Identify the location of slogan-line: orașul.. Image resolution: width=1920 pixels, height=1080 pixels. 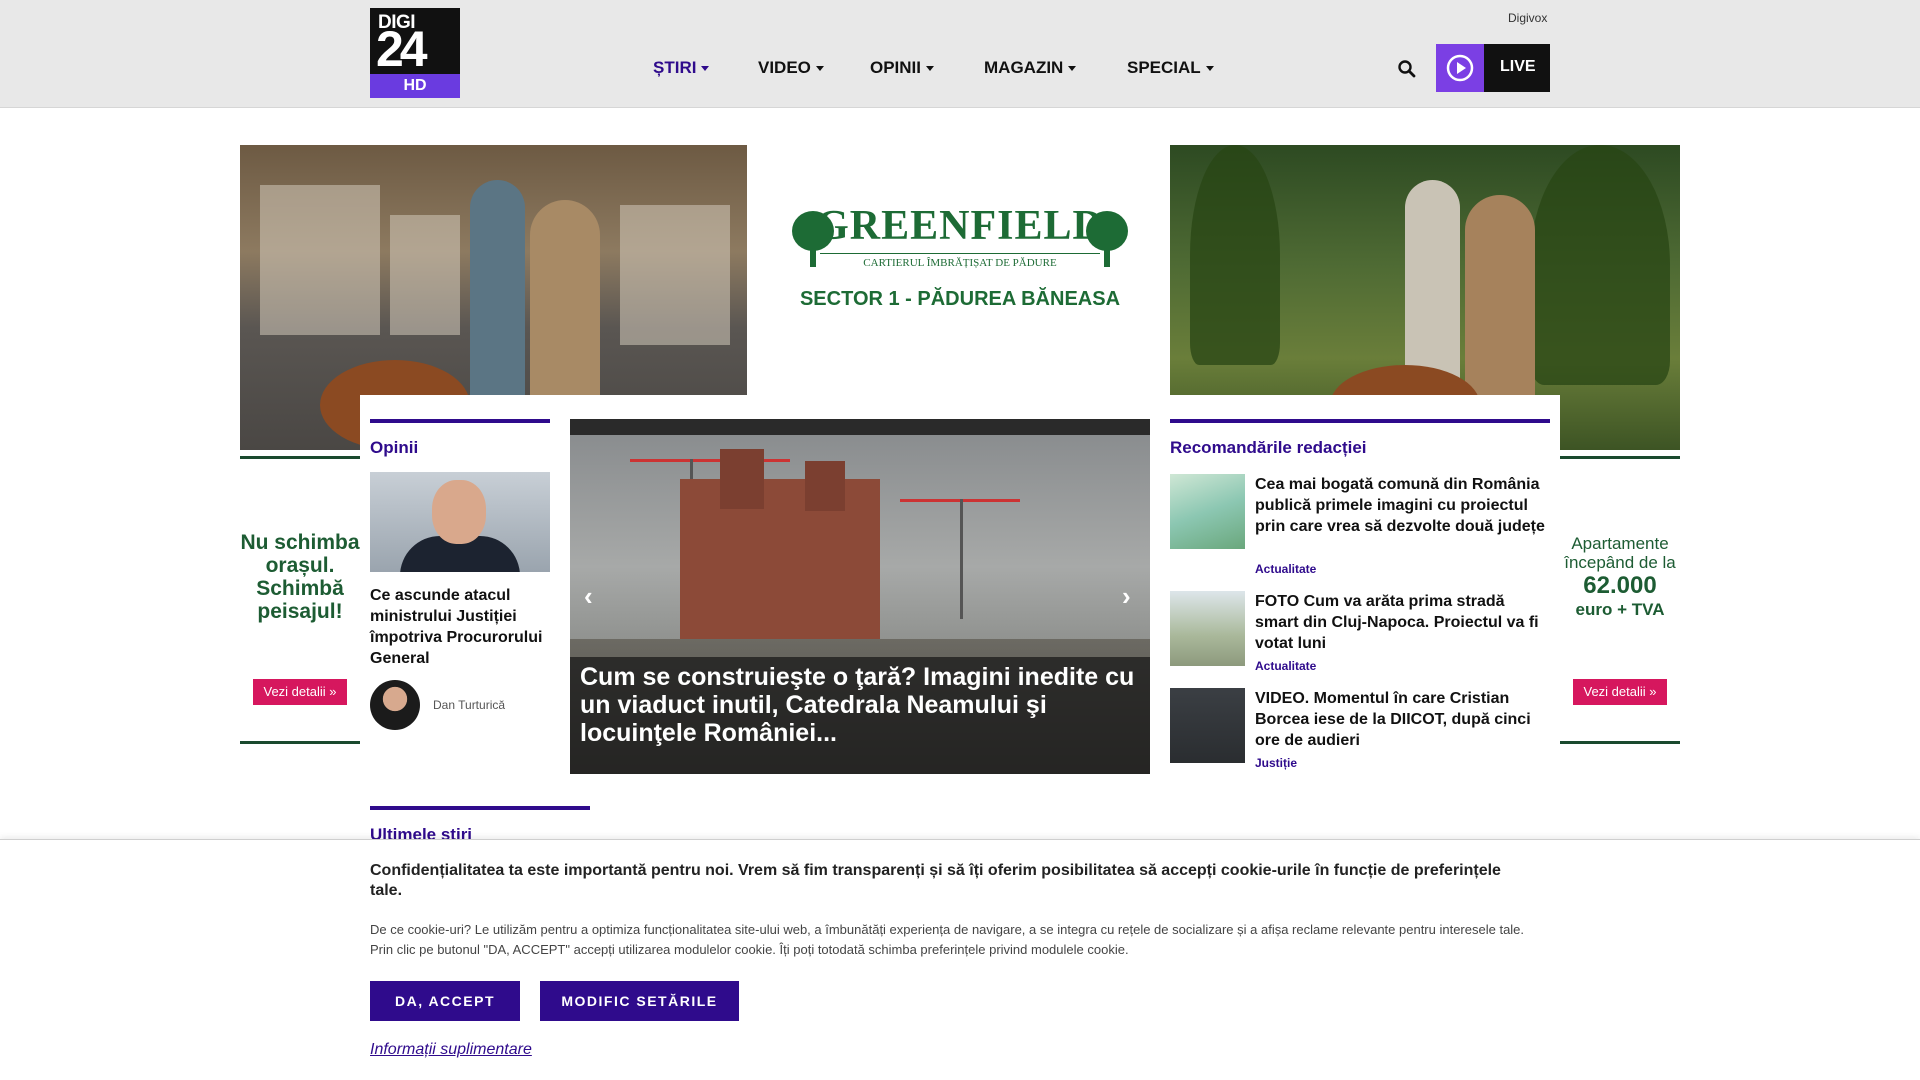
(300, 565).